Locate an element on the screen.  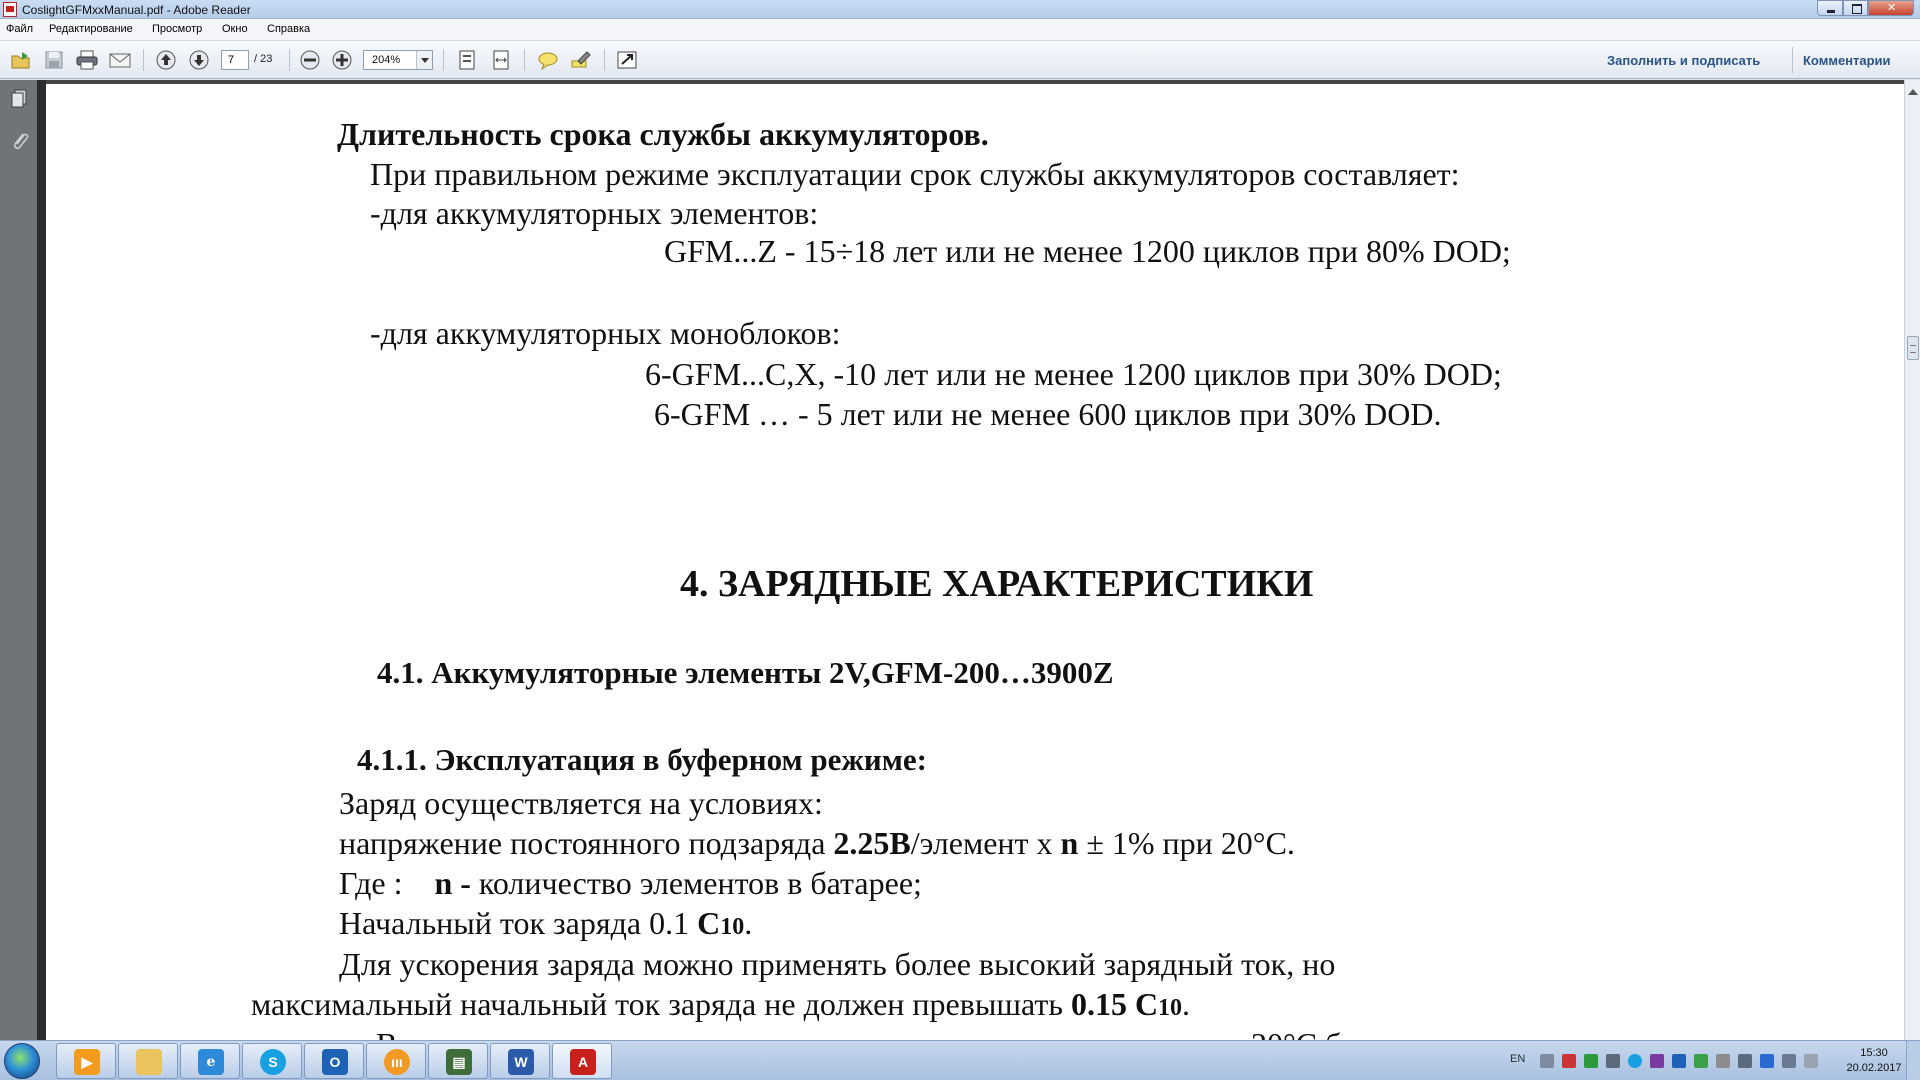
voltage-text: /элемент х is located at coordinates (985, 843).